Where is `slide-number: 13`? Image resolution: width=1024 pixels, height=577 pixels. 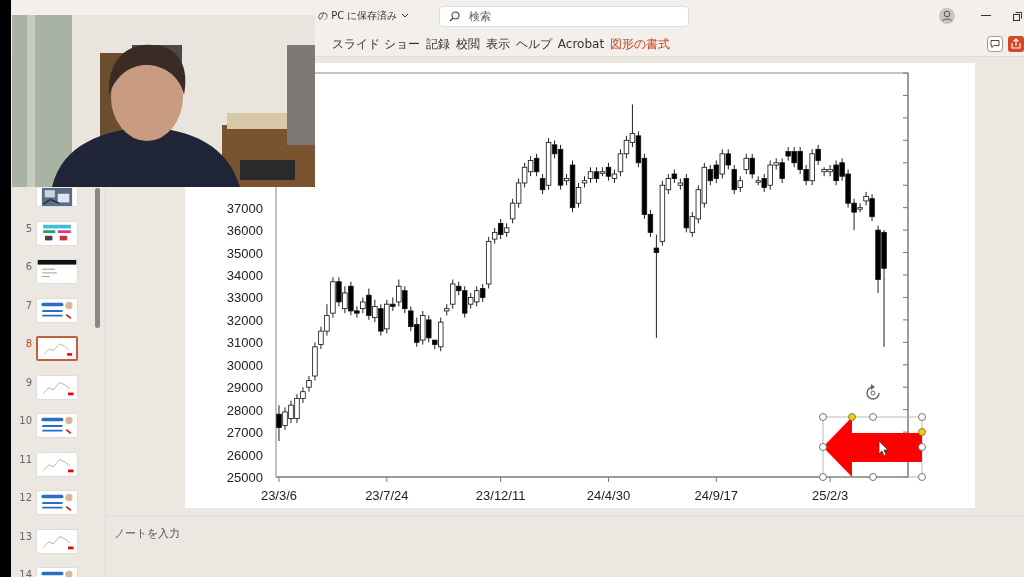
slide-number: 13 is located at coordinates (25, 536).